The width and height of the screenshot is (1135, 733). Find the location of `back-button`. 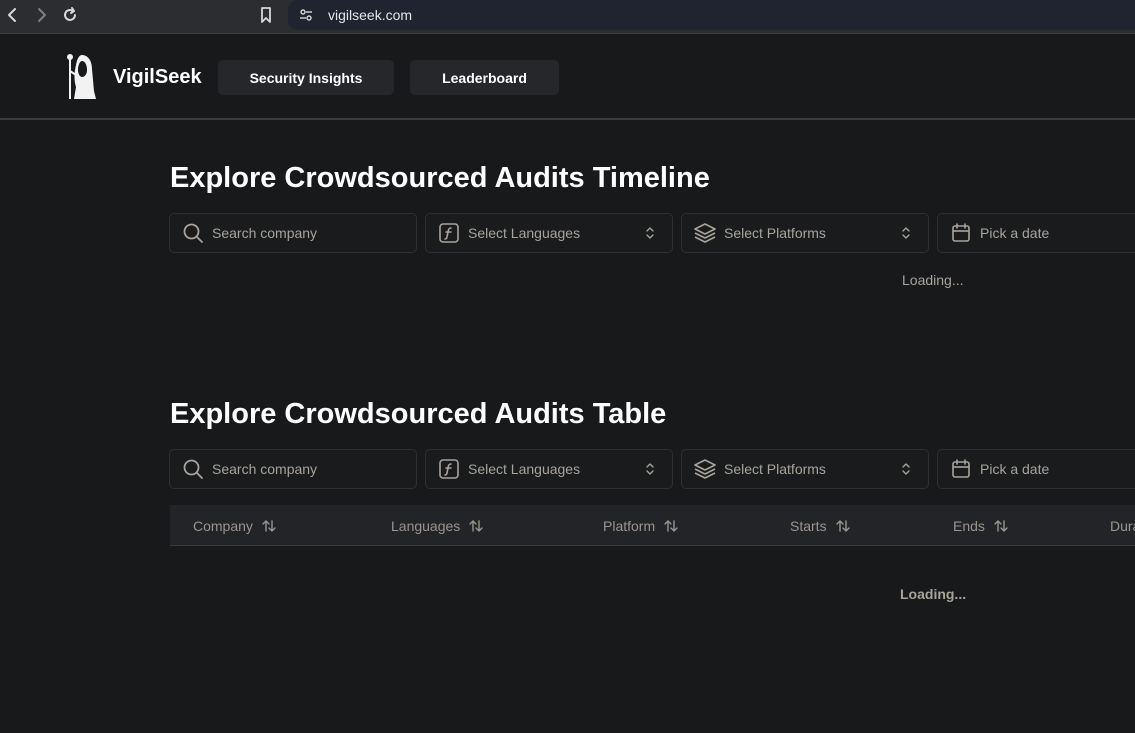

back-button is located at coordinates (13, 15).